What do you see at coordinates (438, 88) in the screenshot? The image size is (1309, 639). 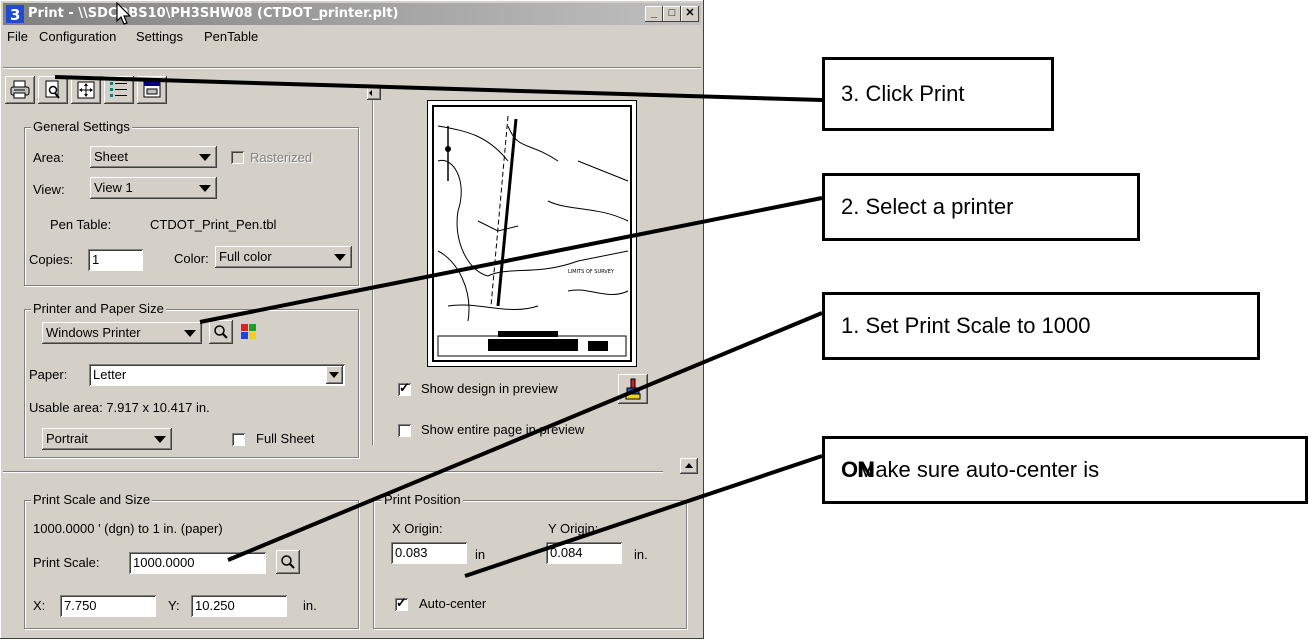 I see `pointer-line-print` at bounding box center [438, 88].